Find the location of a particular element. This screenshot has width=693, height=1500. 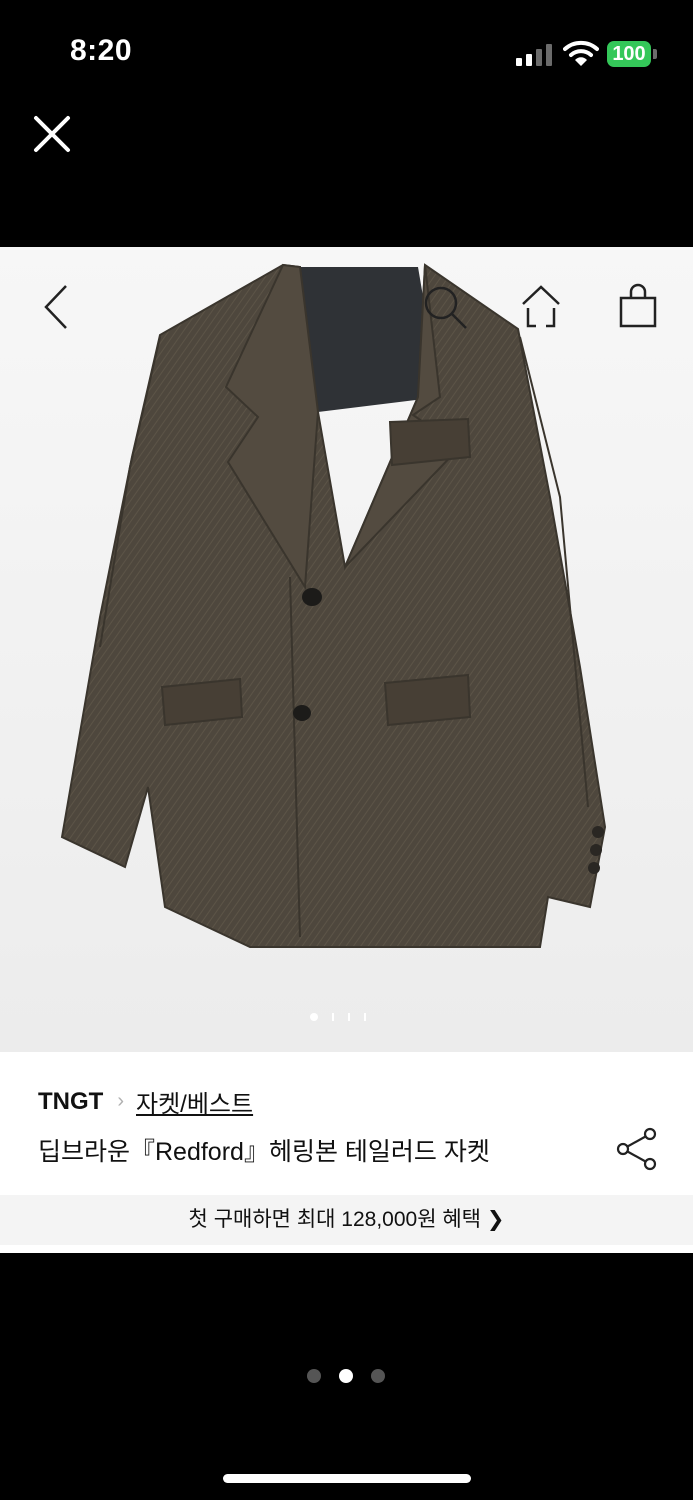

image-dot-active is located at coordinates (314, 1017).